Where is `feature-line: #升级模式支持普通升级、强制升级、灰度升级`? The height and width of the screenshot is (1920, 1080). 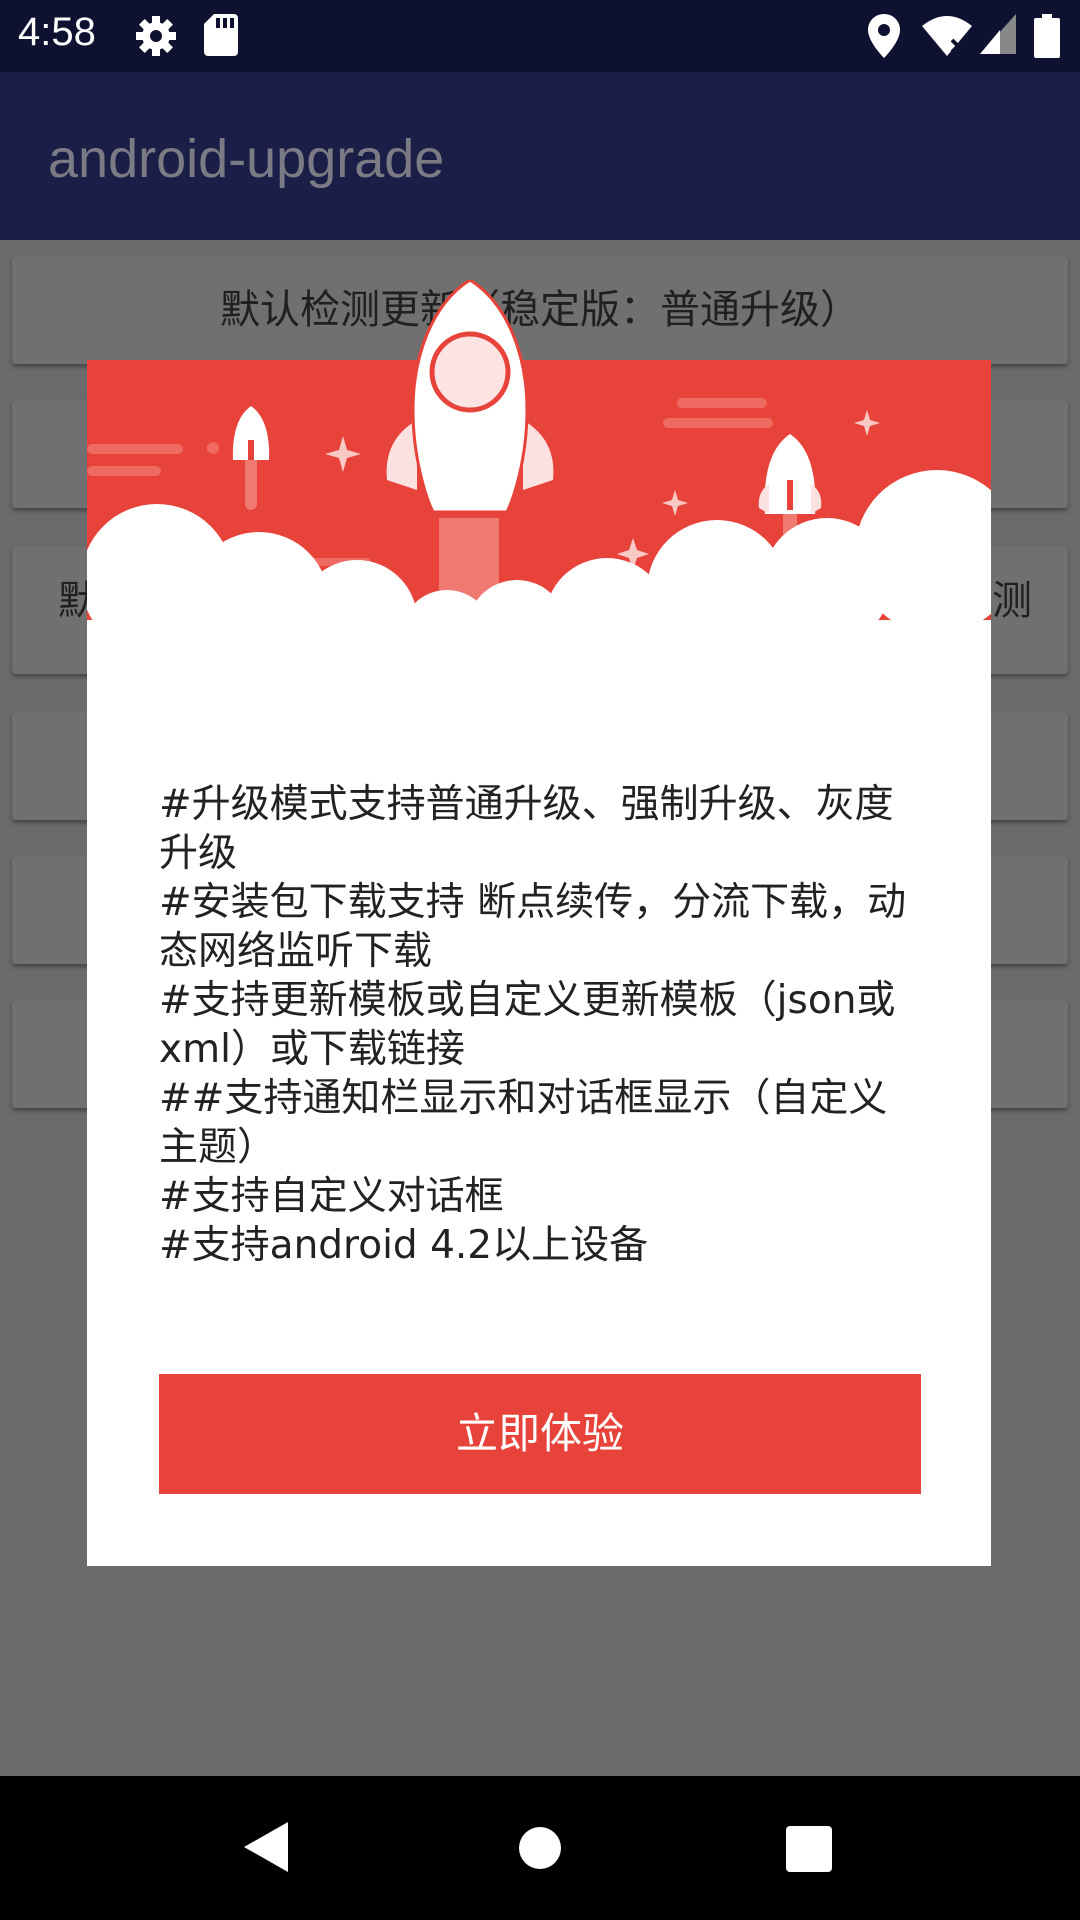
feature-line: #升级模式支持普通升级、强制升级、灰度升级 is located at coordinates (526, 829).